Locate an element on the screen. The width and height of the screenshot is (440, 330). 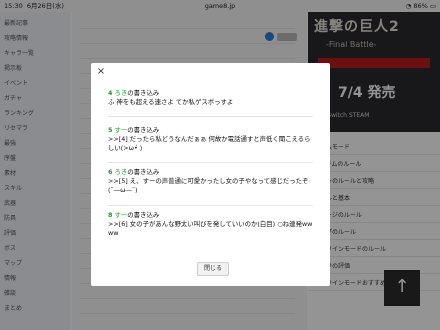
close-icon: × is located at coordinates (101, 72).